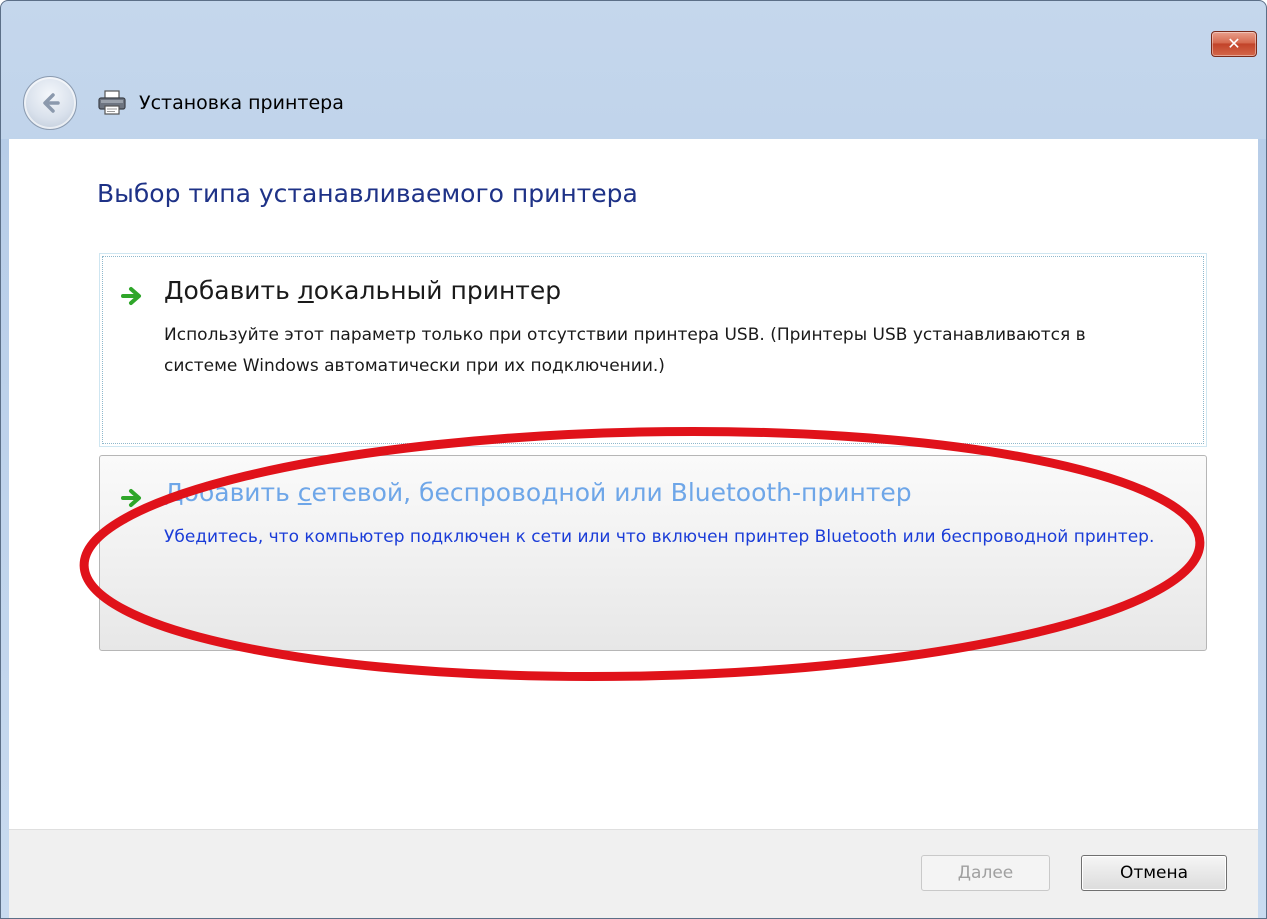  What do you see at coordinates (241, 103) in the screenshot?
I see `window-title: Установка принтера` at bounding box center [241, 103].